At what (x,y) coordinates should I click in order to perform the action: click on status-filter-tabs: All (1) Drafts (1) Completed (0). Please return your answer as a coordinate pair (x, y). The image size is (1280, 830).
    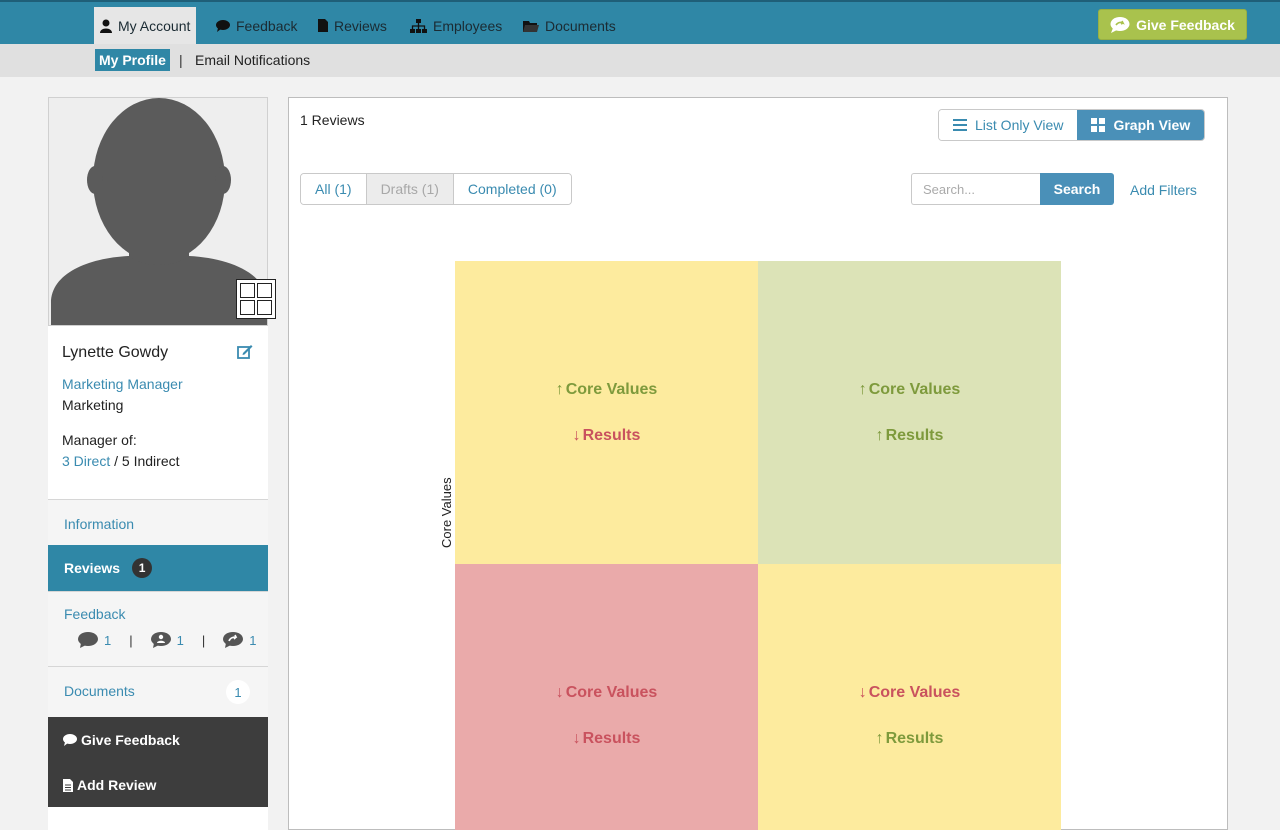
    Looking at the image, I should click on (436, 189).